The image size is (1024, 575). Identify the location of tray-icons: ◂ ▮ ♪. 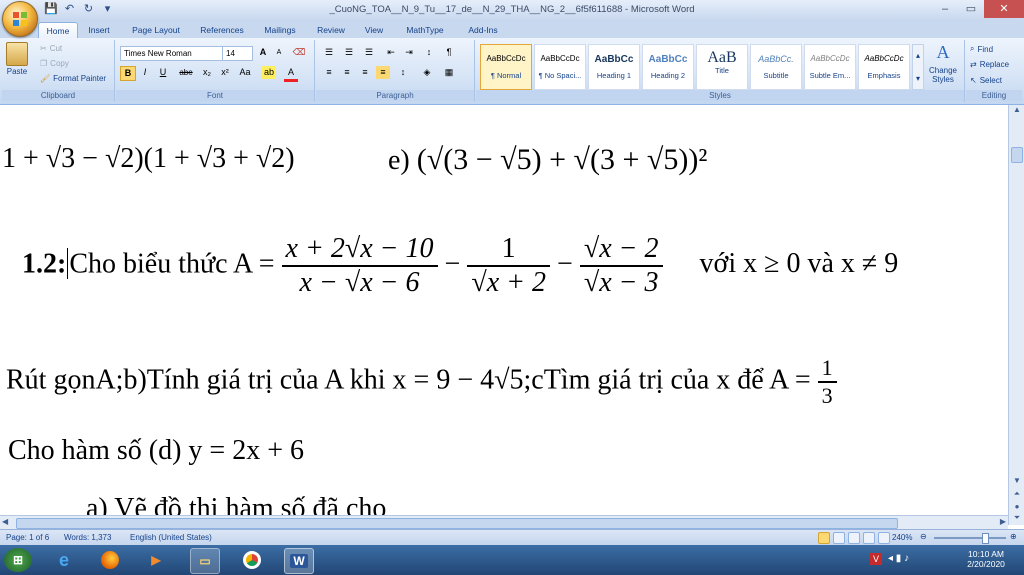
(898, 558).